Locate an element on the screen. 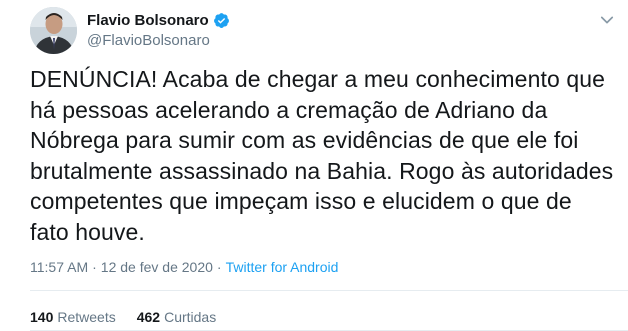 The width and height of the screenshot is (628, 331). tweet-time: 11:57 AM is located at coordinates (59, 267).